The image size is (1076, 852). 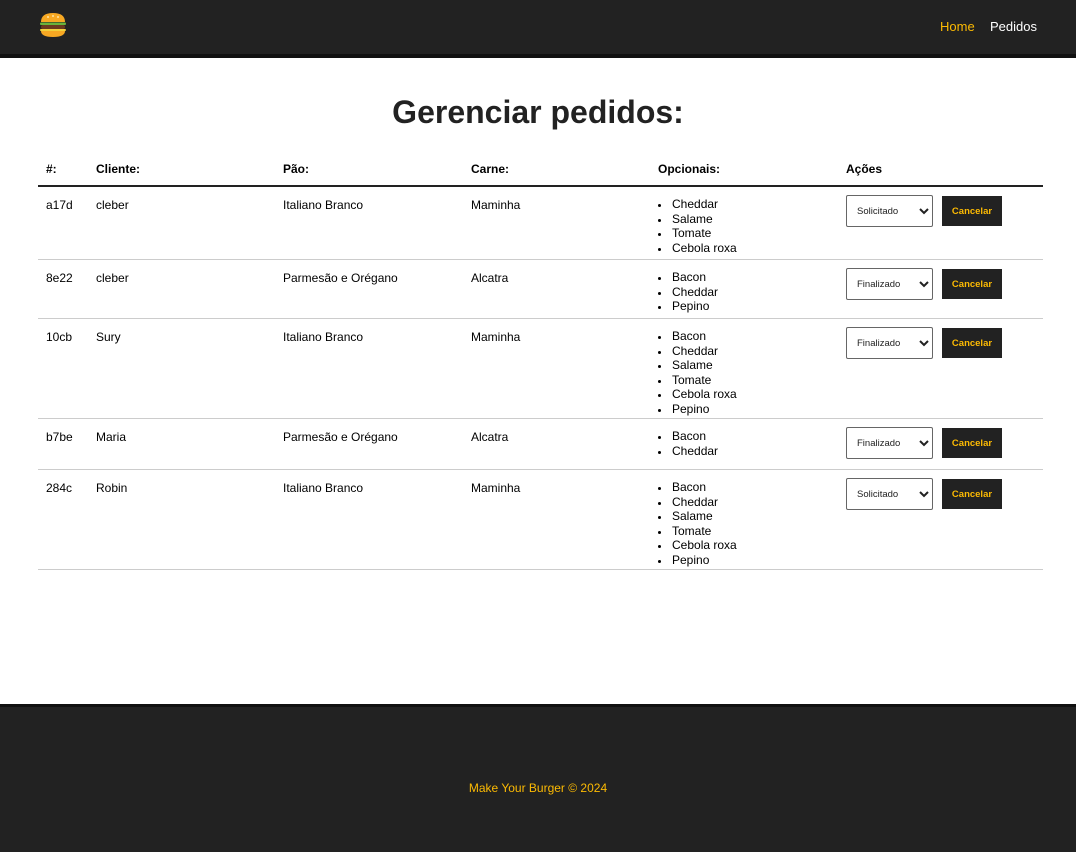 I want to click on order-id: a17d, so click(x=59, y=205).